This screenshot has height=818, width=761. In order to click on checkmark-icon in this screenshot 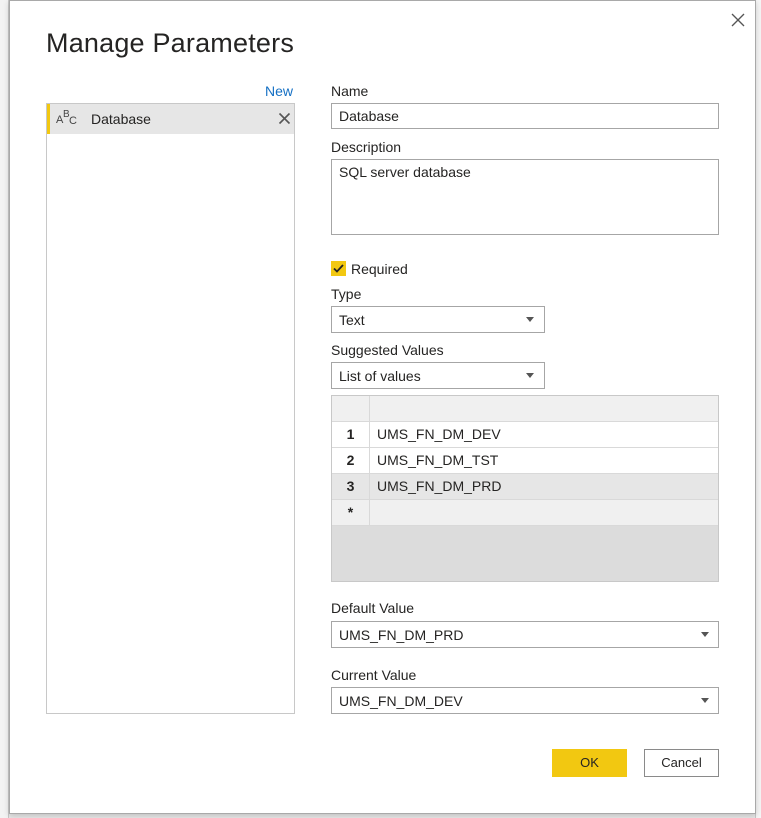, I will do `click(338, 268)`.